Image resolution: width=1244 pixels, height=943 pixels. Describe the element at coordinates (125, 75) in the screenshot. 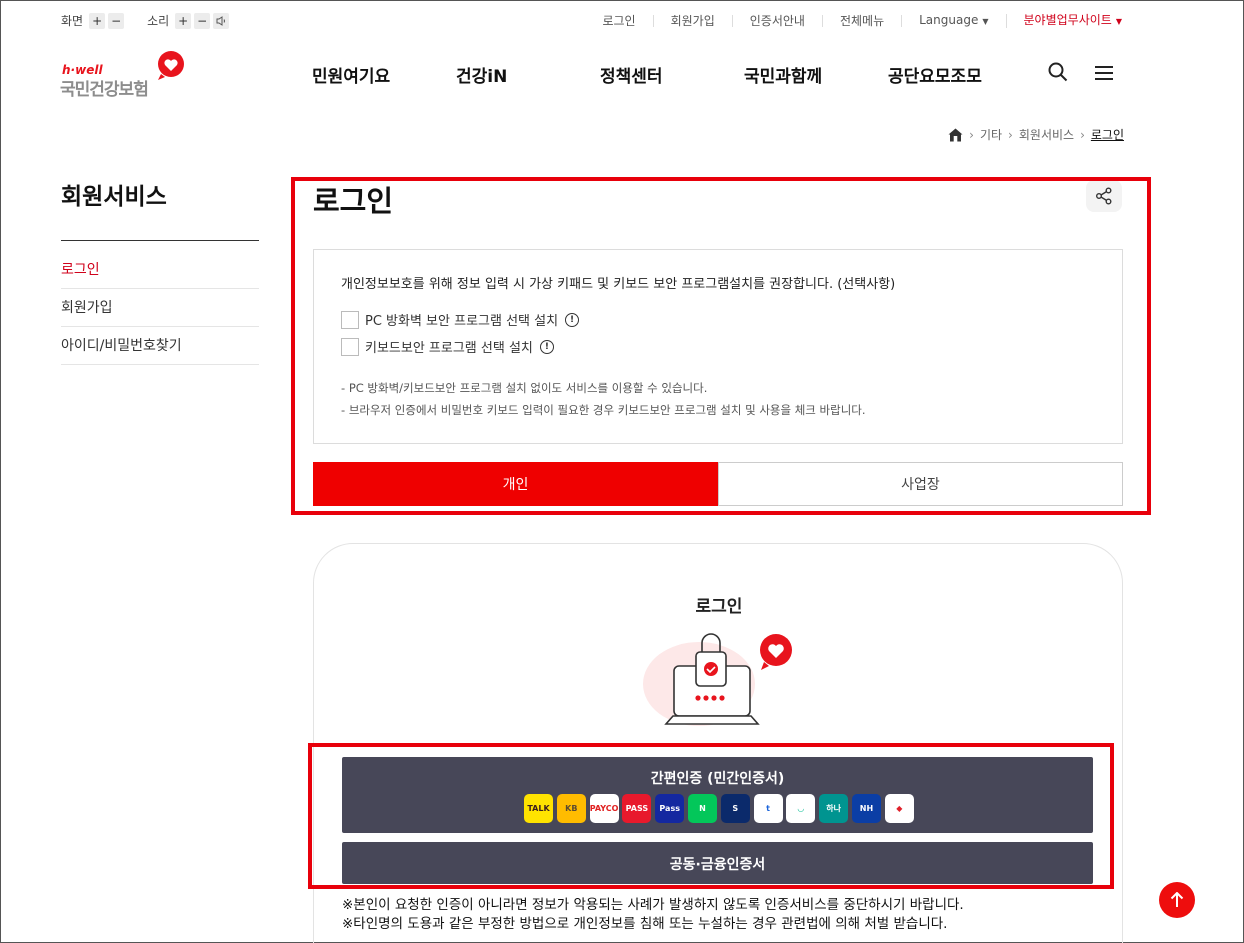

I see `nhis-logo: h·well 국민건강보험` at that location.